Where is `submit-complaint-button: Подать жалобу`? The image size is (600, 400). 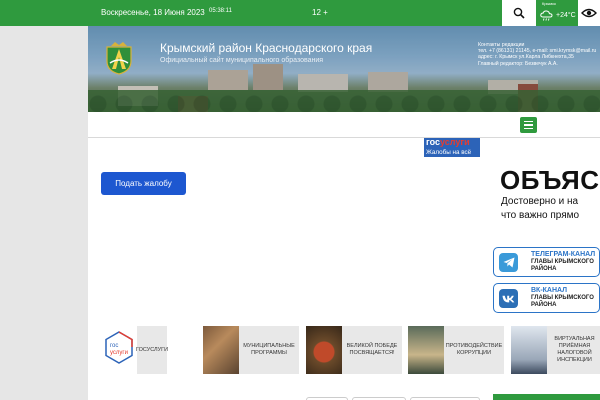 submit-complaint-button: Подать жалобу is located at coordinates (143, 183).